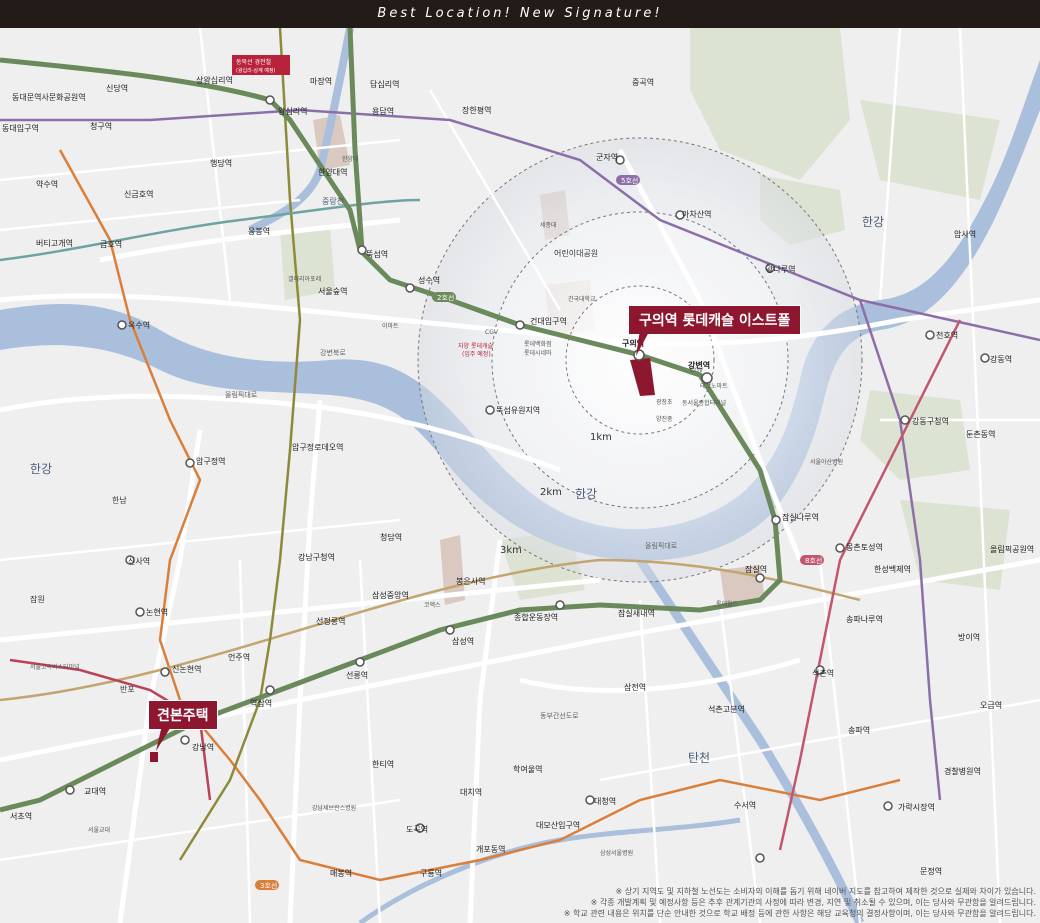 The image size is (1040, 923). What do you see at coordinates (20, 128) in the screenshot?
I see `station-label-dongdae-gate: 동대입구역` at bounding box center [20, 128].